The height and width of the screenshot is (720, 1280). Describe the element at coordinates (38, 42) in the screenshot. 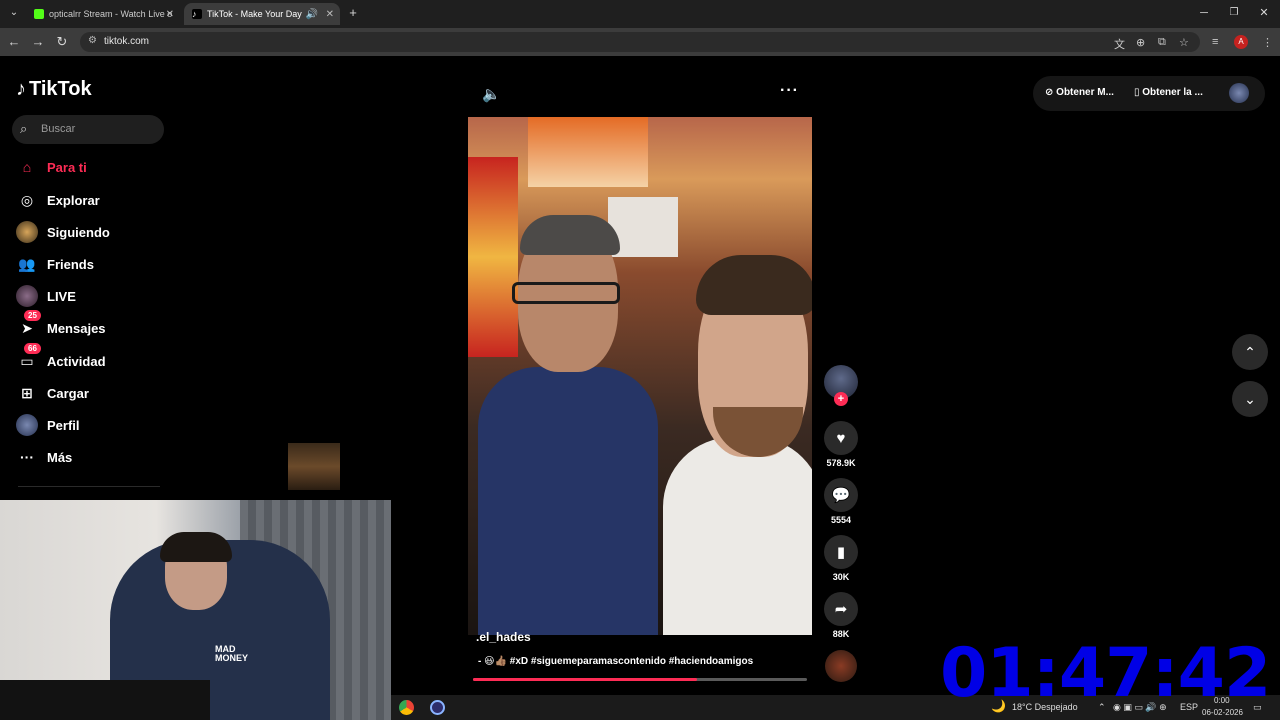

I see `forward-icon: →` at that location.